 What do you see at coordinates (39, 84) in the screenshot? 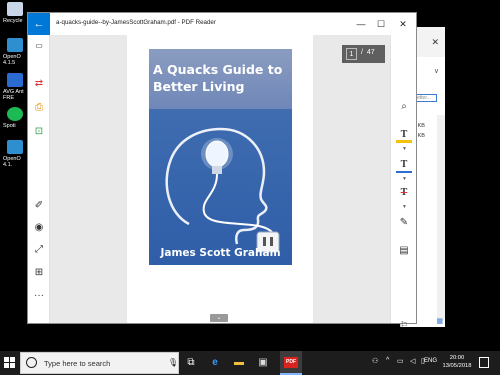
I see `convert-icon: ⇄` at bounding box center [39, 84].